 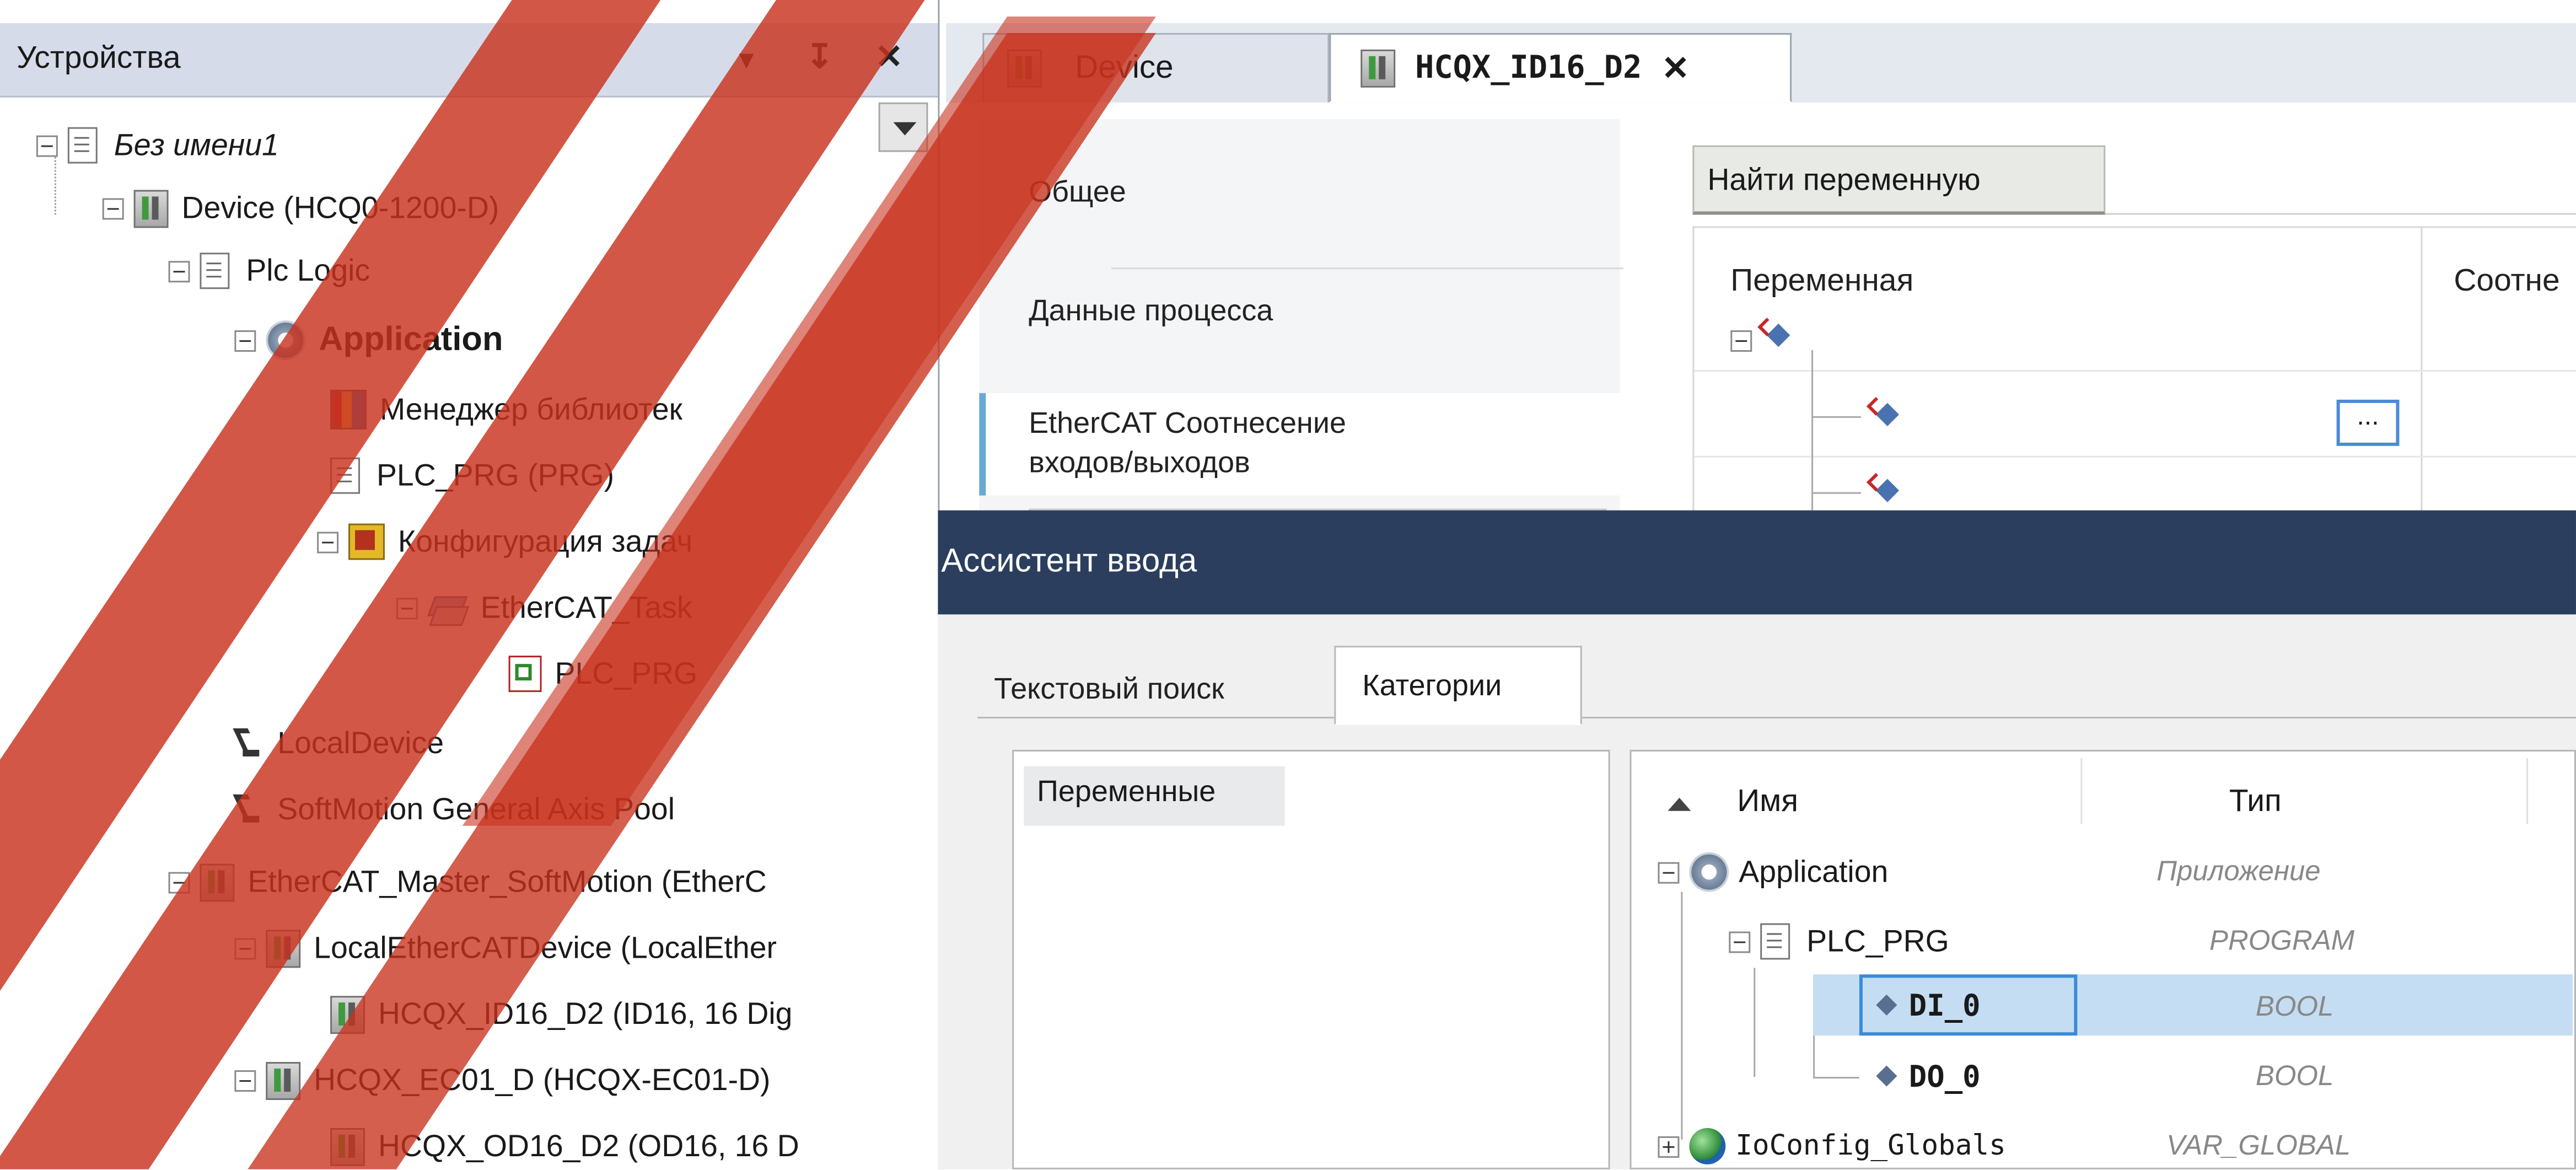 I want to click on devices-panel-header: Устройства ▾ ↧ ✕, so click(x=469, y=60).